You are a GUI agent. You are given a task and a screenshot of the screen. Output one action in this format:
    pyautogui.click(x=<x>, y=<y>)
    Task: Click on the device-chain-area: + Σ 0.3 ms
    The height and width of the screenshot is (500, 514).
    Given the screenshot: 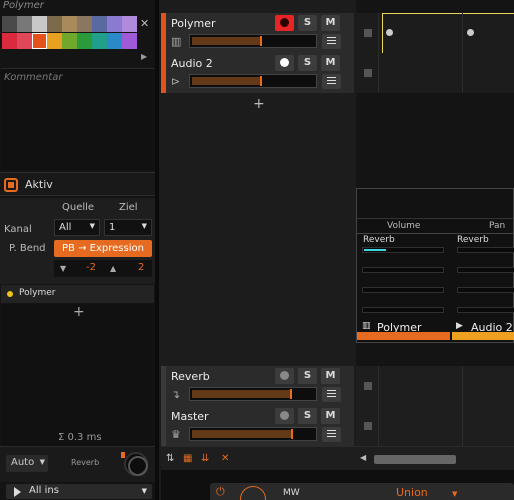 What is the action you would take?
    pyautogui.click(x=77, y=375)
    